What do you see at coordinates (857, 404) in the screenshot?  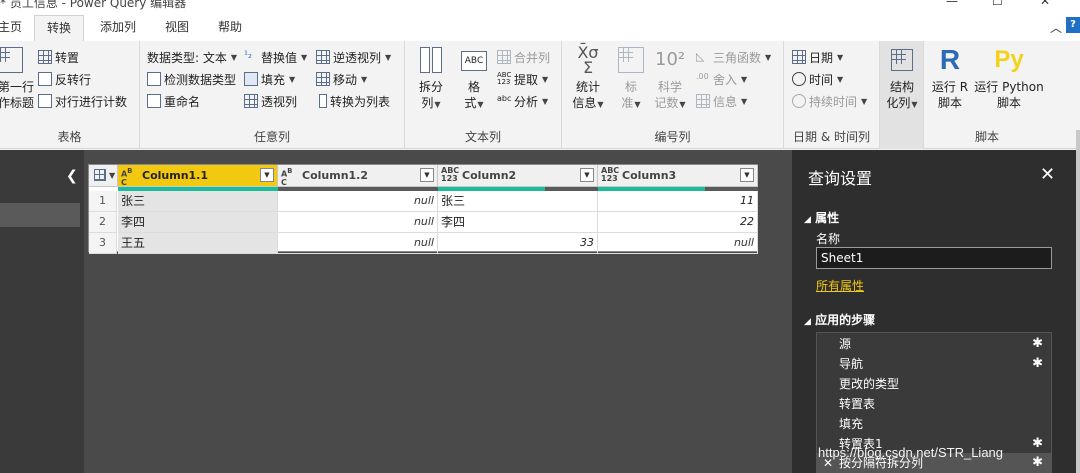 I see `step-label: 转置表` at bounding box center [857, 404].